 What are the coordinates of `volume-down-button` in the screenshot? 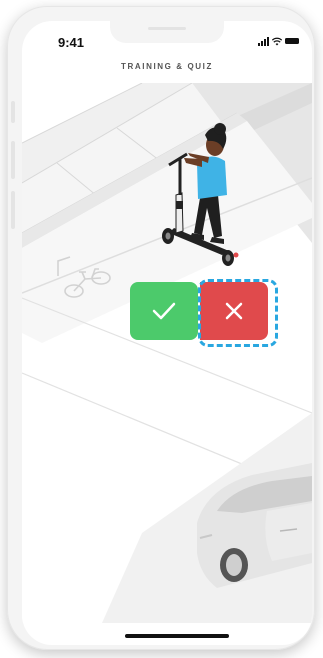 It's located at (13, 210).